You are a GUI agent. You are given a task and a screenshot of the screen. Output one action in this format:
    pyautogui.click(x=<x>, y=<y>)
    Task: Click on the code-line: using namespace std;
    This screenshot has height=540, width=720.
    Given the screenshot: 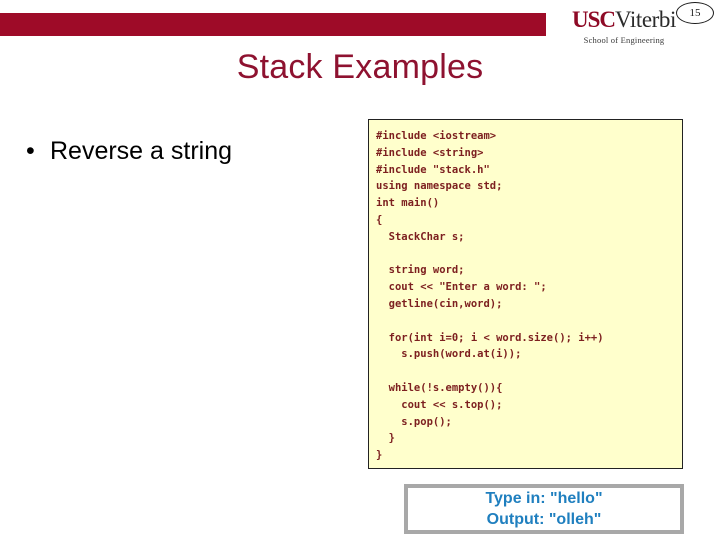 What is the action you would take?
    pyautogui.click(x=439, y=186)
    